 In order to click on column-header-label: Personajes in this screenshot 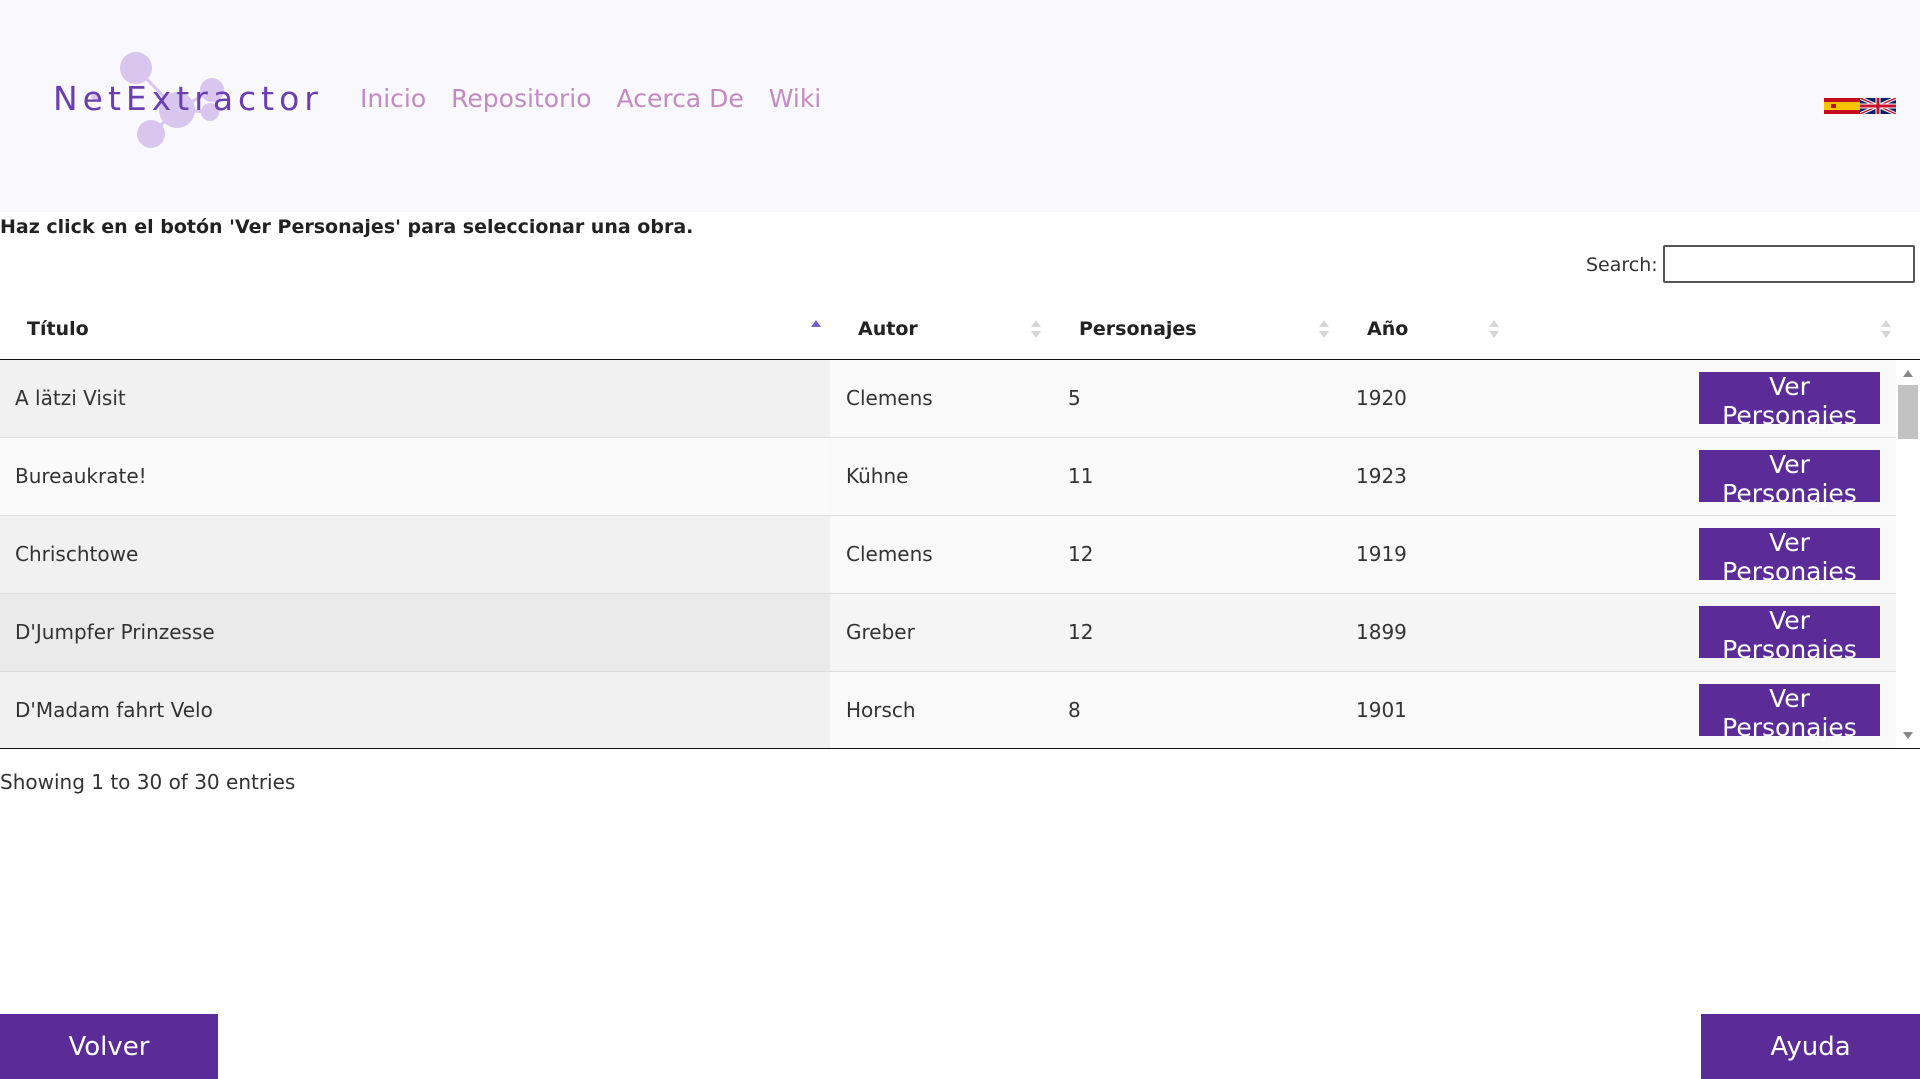, I will do `click(1138, 329)`.